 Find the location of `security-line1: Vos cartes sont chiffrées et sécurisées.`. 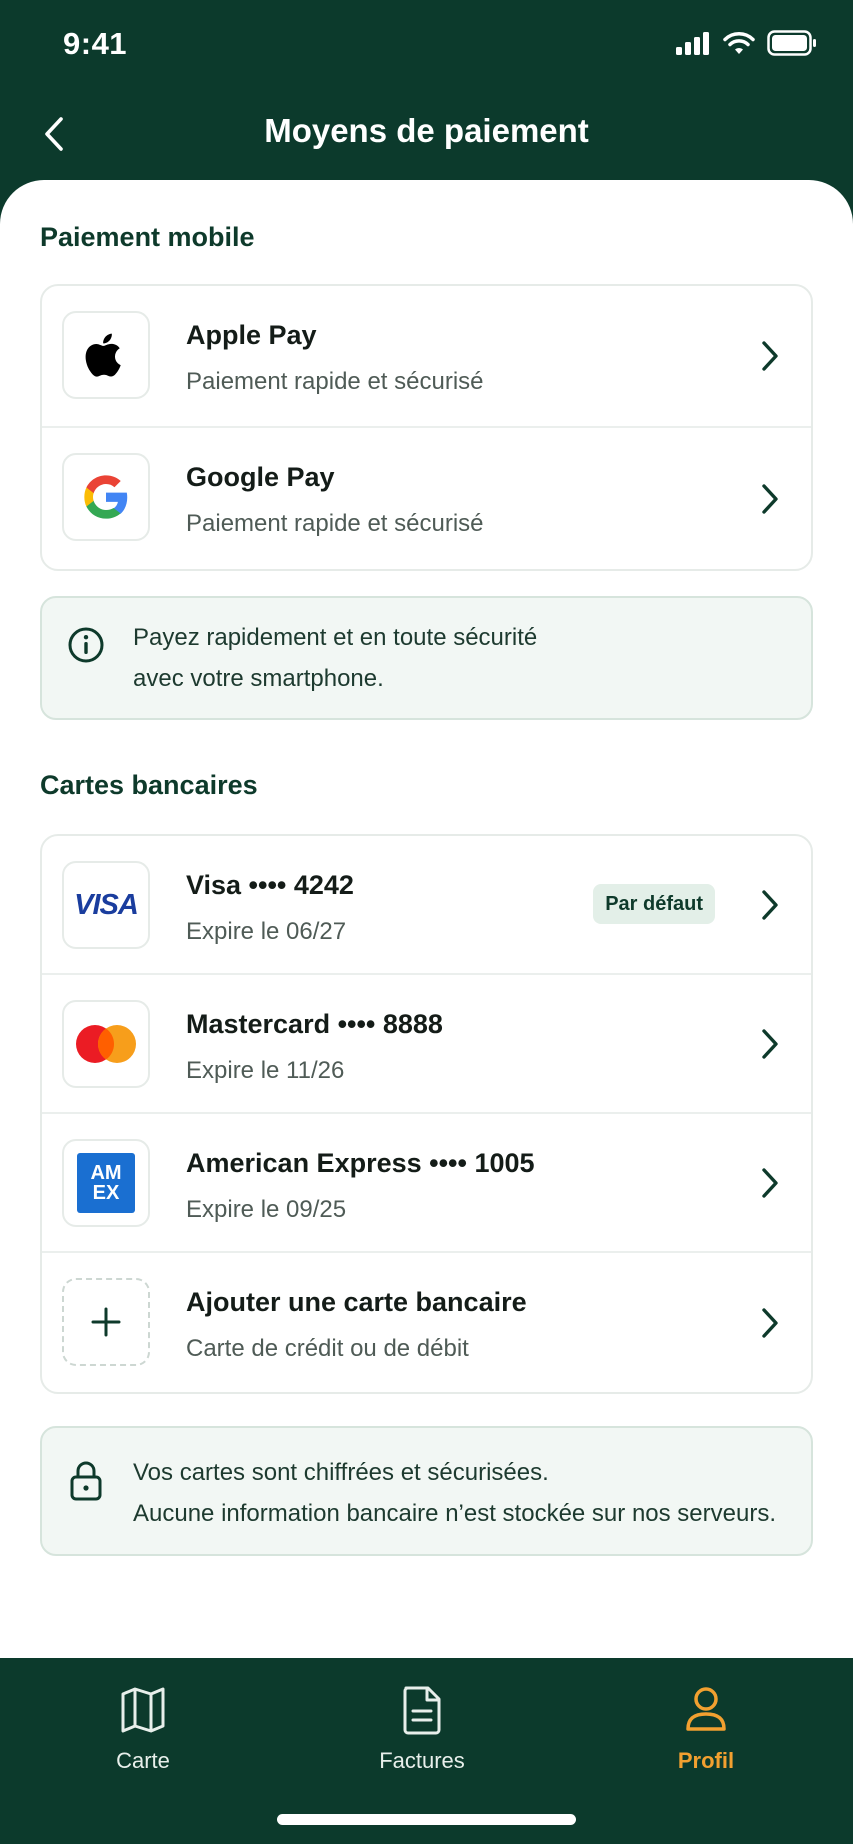

security-line1: Vos cartes sont chiffrées et sécurisées. is located at coordinates (341, 1472).